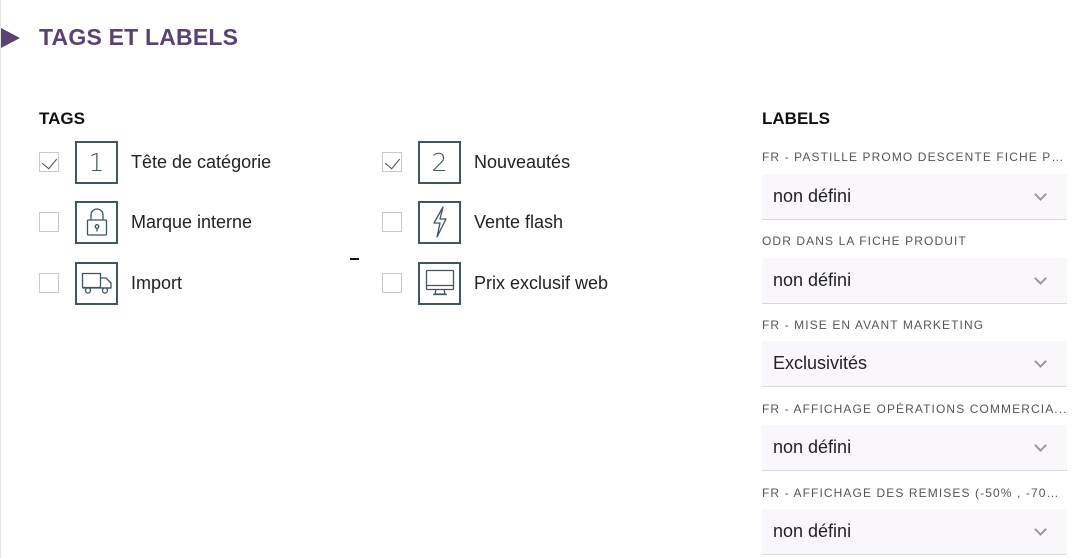  What do you see at coordinates (541, 282) in the screenshot?
I see `tag-label: Prix exclusif web` at bounding box center [541, 282].